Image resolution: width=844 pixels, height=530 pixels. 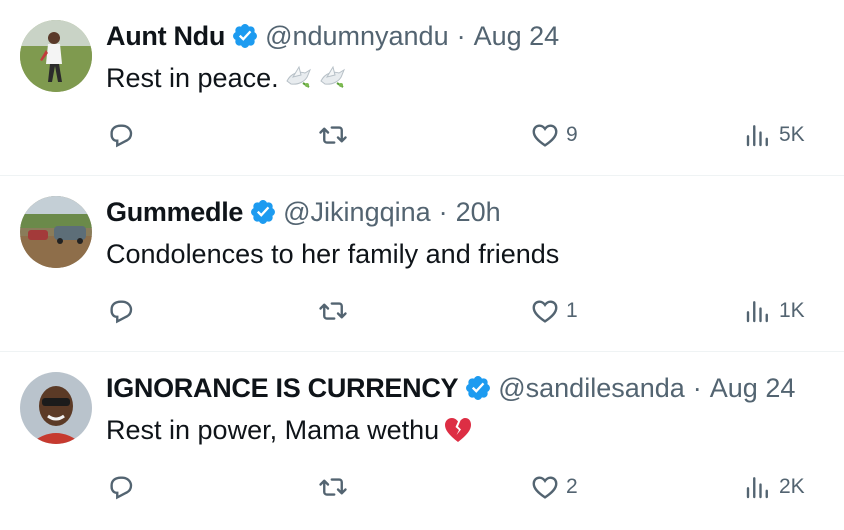 What do you see at coordinates (174, 212) in the screenshot?
I see `display-name: Gummedle` at bounding box center [174, 212].